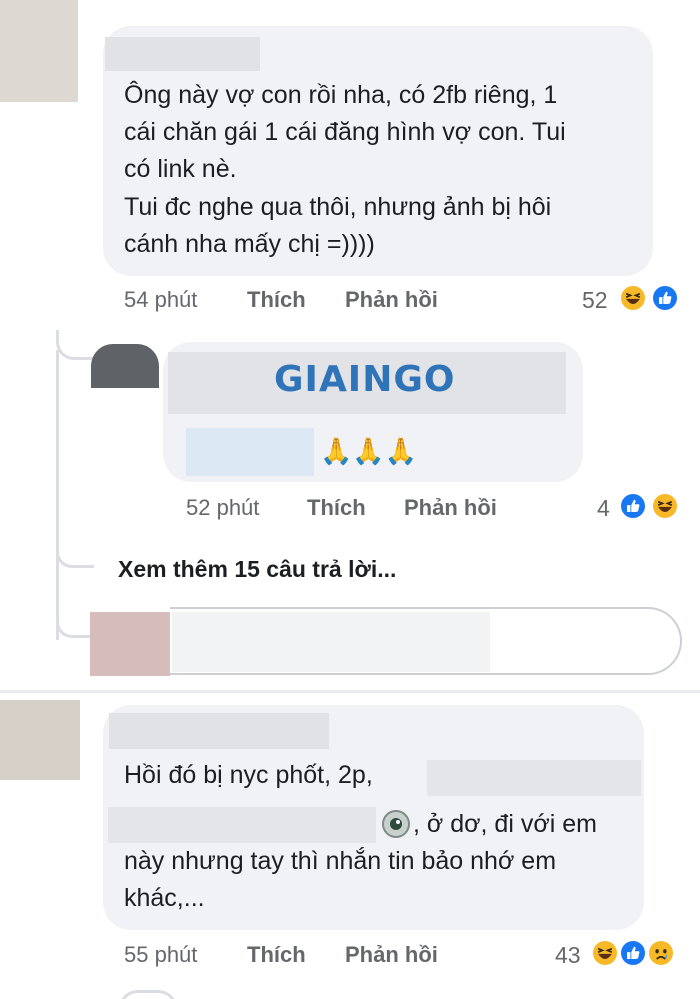 This screenshot has width=700, height=999. Describe the element at coordinates (603, 508) in the screenshot. I see `reaction-count: 4` at that location.